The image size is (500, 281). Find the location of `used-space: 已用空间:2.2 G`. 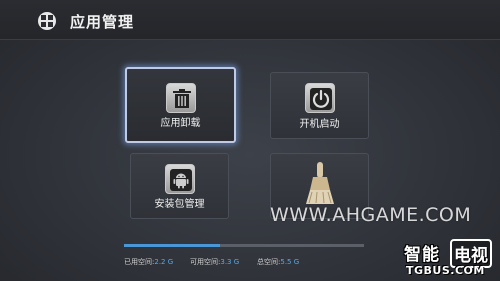

used-space: 已用空间:2.2 G is located at coordinates (148, 262).